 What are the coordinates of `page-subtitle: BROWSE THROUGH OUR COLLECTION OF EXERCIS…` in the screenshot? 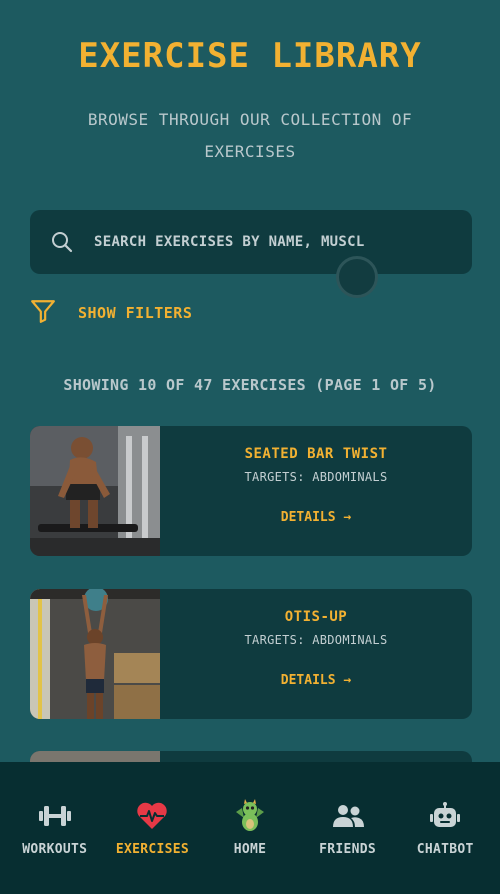 It's located at (250, 135).